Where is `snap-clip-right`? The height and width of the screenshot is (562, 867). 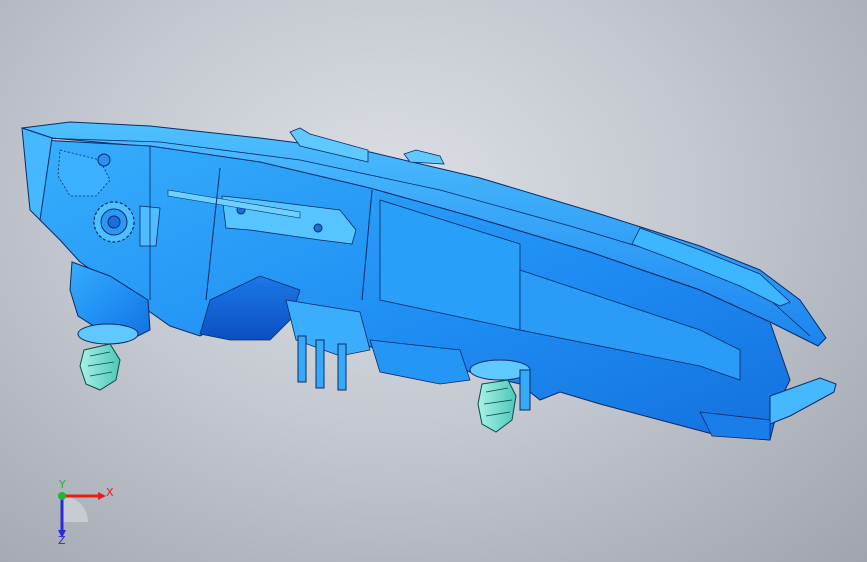
snap-clip-right is located at coordinates (497, 406).